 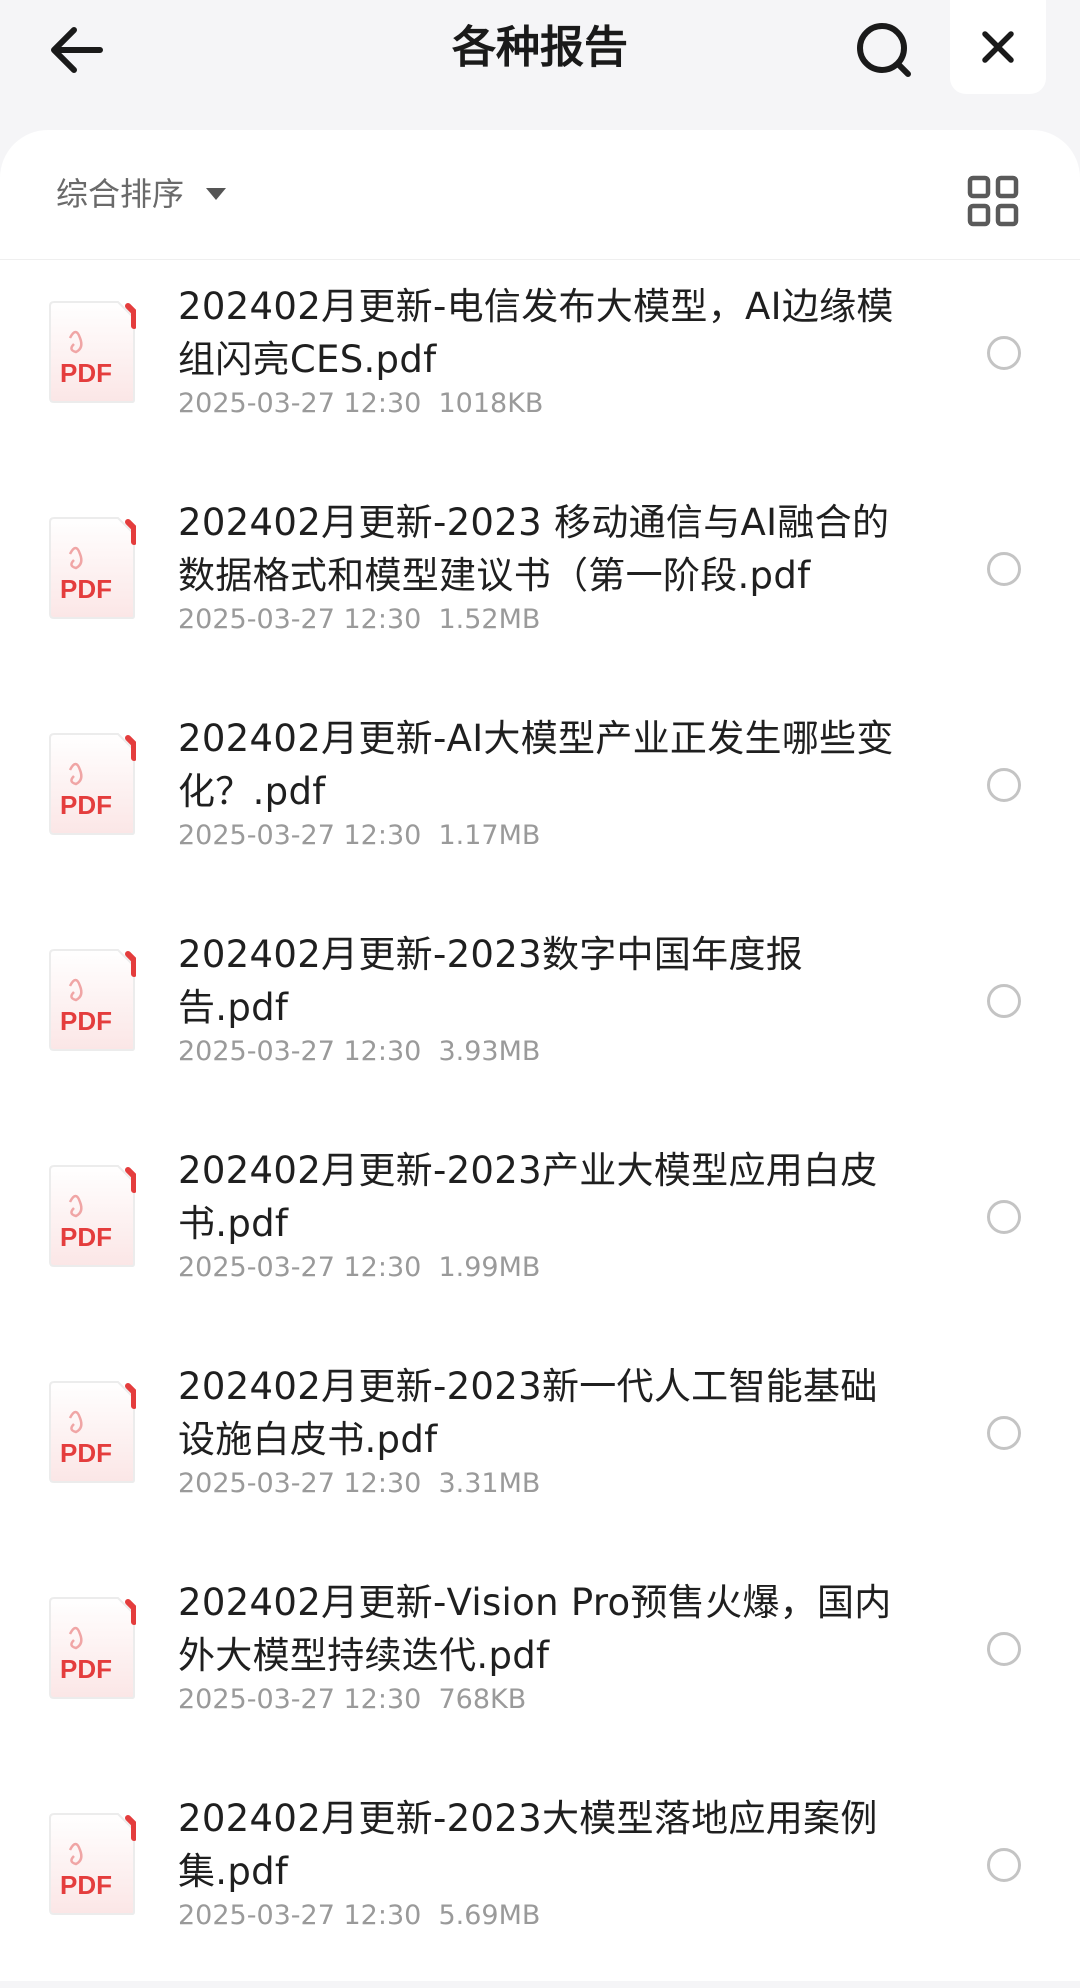 I want to click on file-meta: 2025-03-27 12:30 3.31MB, so click(x=359, y=1484).